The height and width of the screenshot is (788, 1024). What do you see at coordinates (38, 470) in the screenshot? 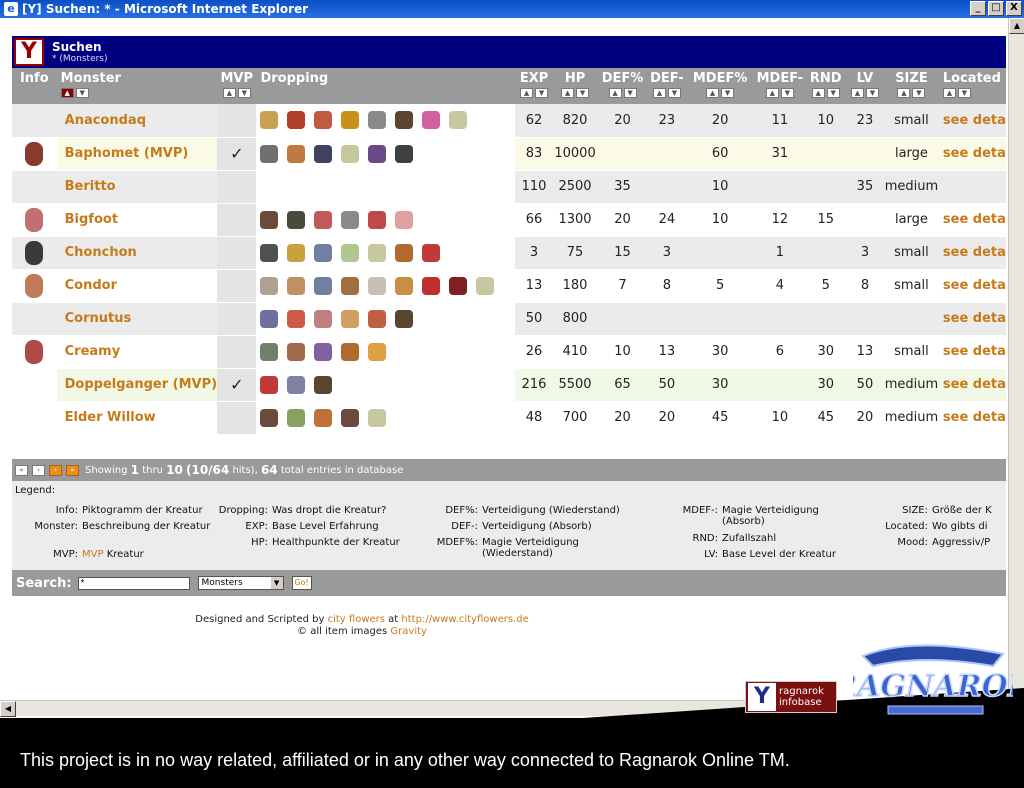
I see `prev-page-icon: ‹` at bounding box center [38, 470].